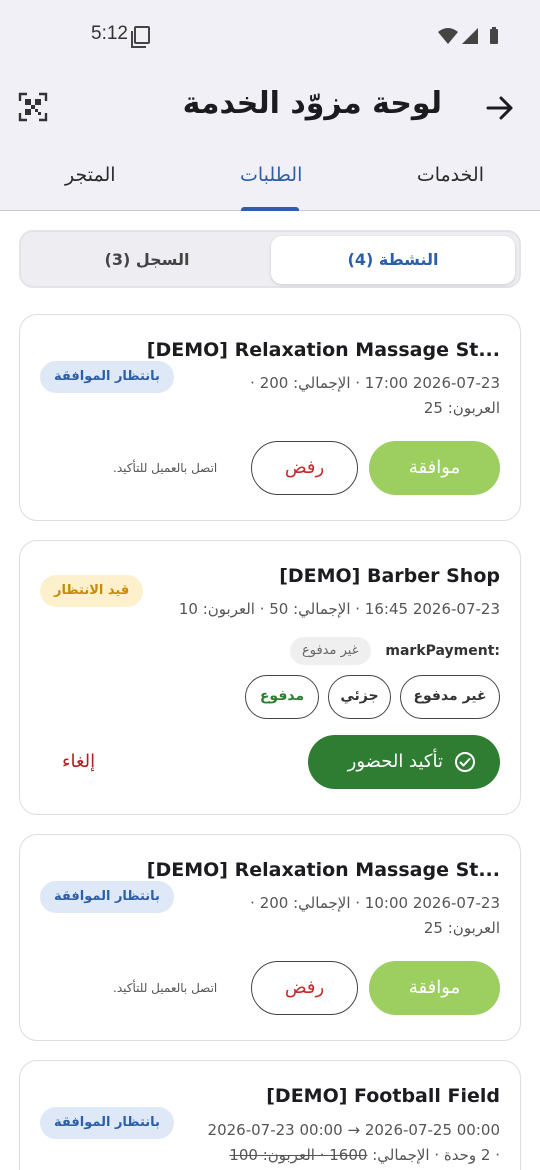 Image resolution: width=540 pixels, height=1170 pixels. I want to click on booking-title: [DEMO] Football Field, so click(383, 1096).